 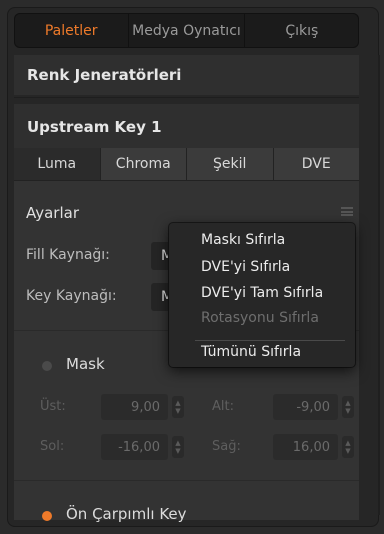 I want to click on menu-separator, so click(x=270, y=340).